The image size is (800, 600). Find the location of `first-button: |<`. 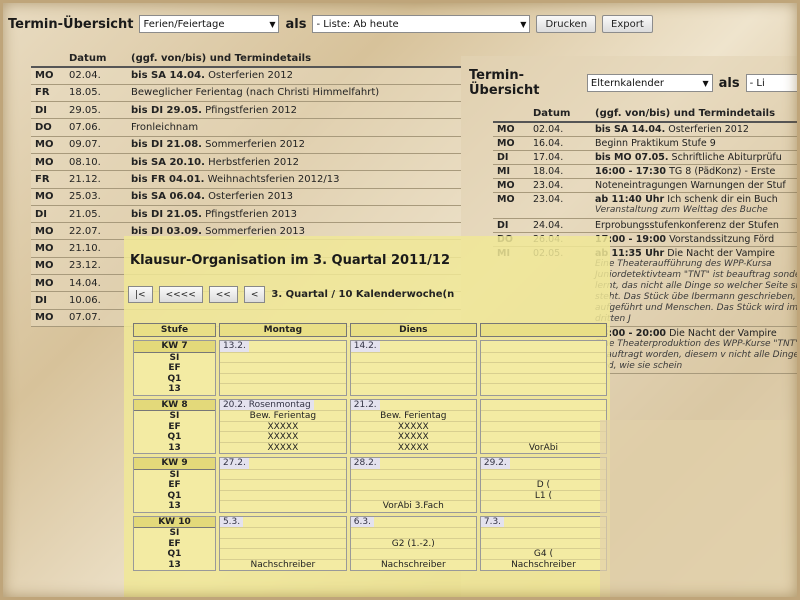

first-button: |< is located at coordinates (140, 294).